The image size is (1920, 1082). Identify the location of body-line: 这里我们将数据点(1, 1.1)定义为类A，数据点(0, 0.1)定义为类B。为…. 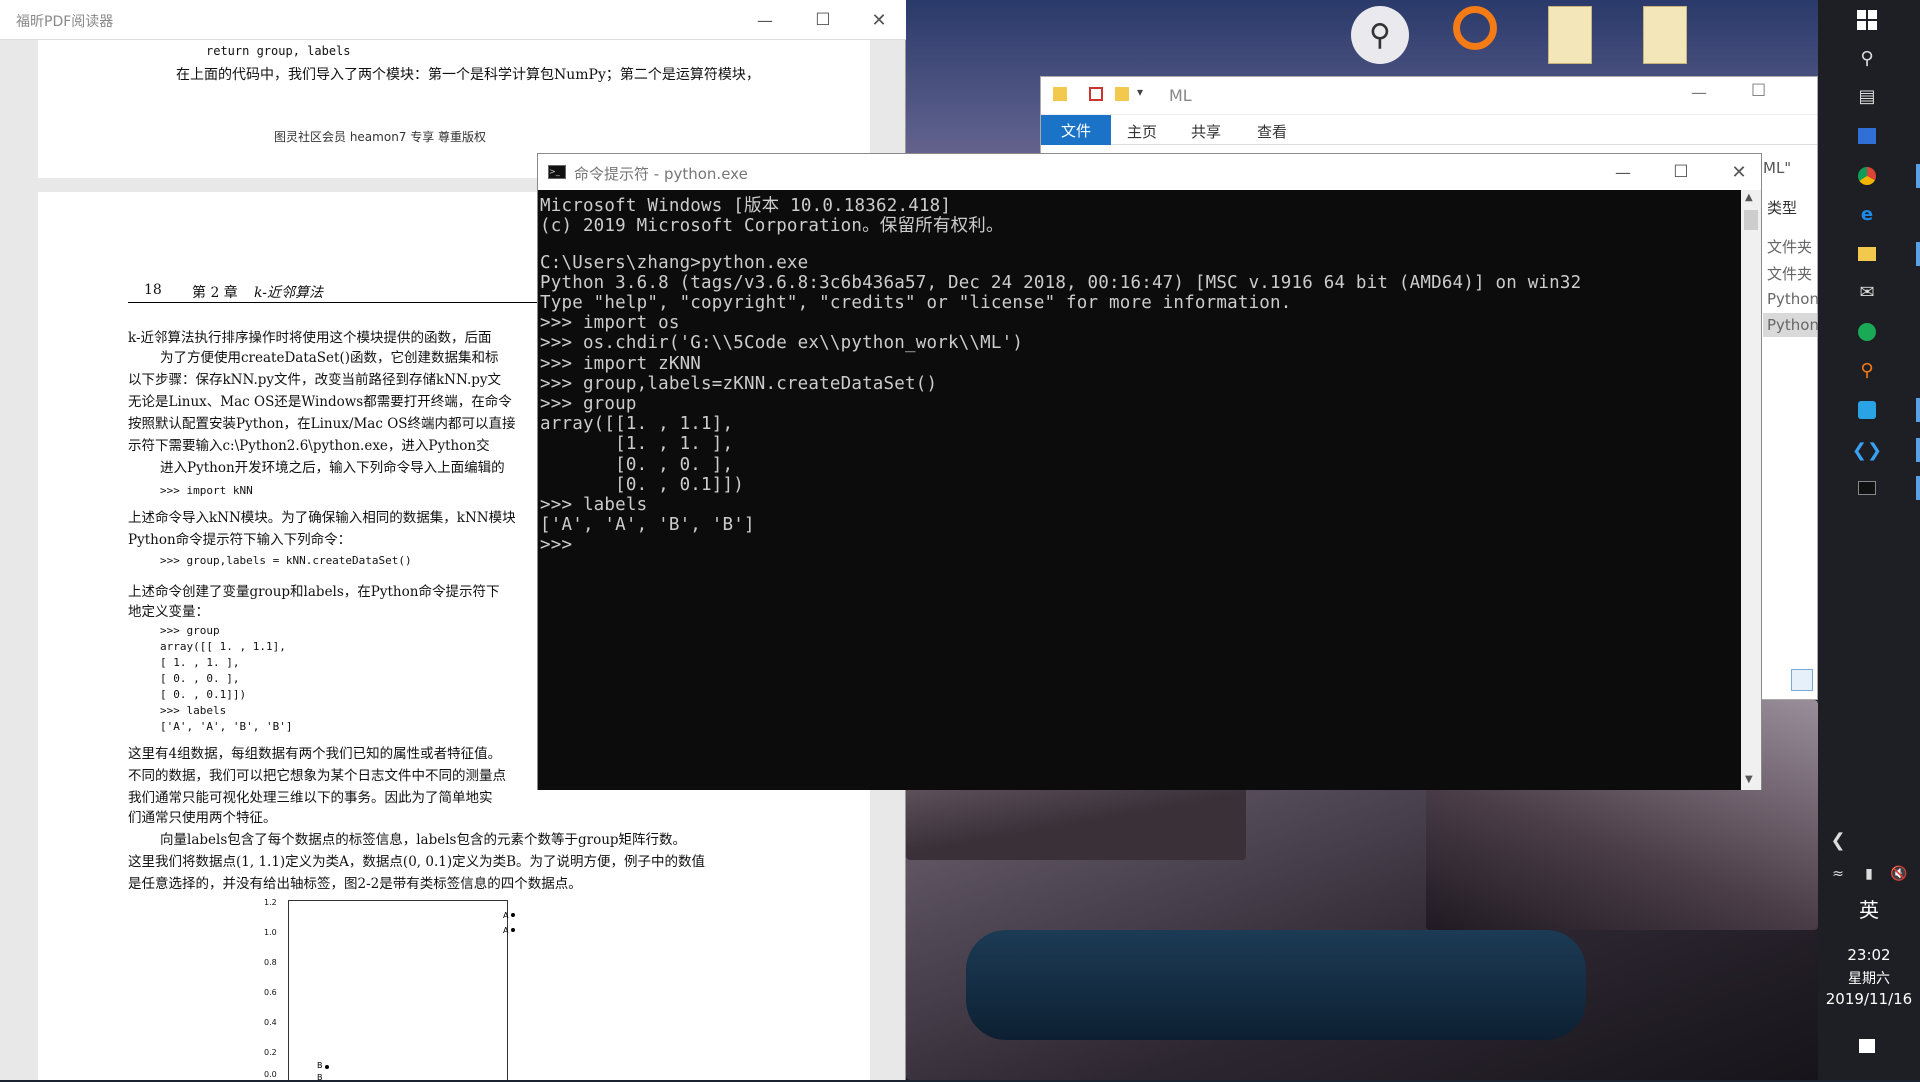
(417, 862).